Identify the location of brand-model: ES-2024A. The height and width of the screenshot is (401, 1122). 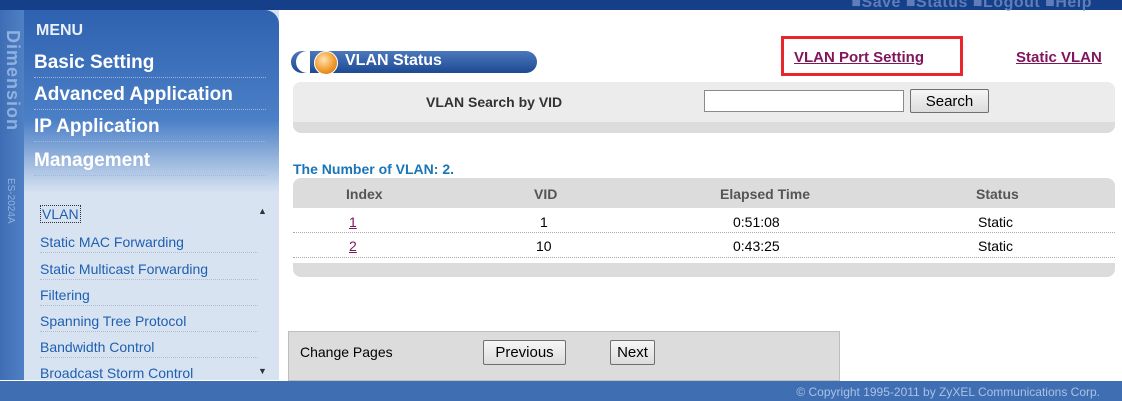
(10, 201).